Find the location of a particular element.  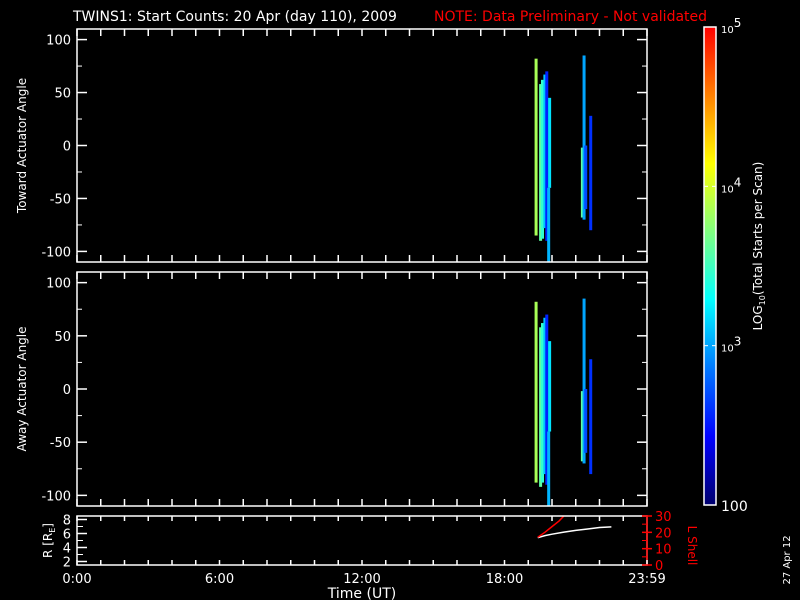

colorbar-scale is located at coordinates (710, 266).